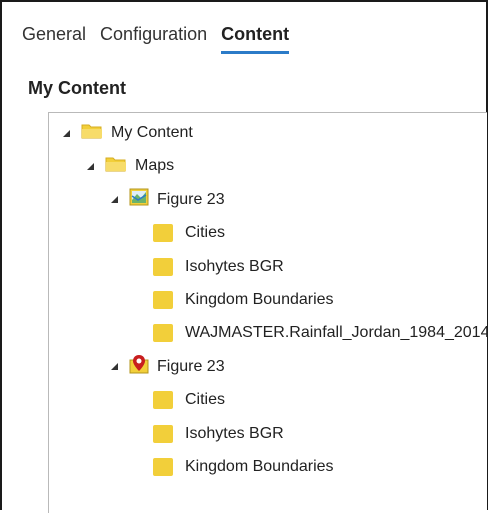 This screenshot has width=488, height=513. What do you see at coordinates (139, 199) in the screenshot?
I see `map-icon` at bounding box center [139, 199].